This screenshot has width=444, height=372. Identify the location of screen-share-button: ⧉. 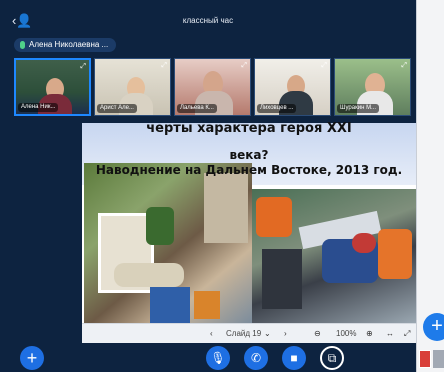
(332, 358).